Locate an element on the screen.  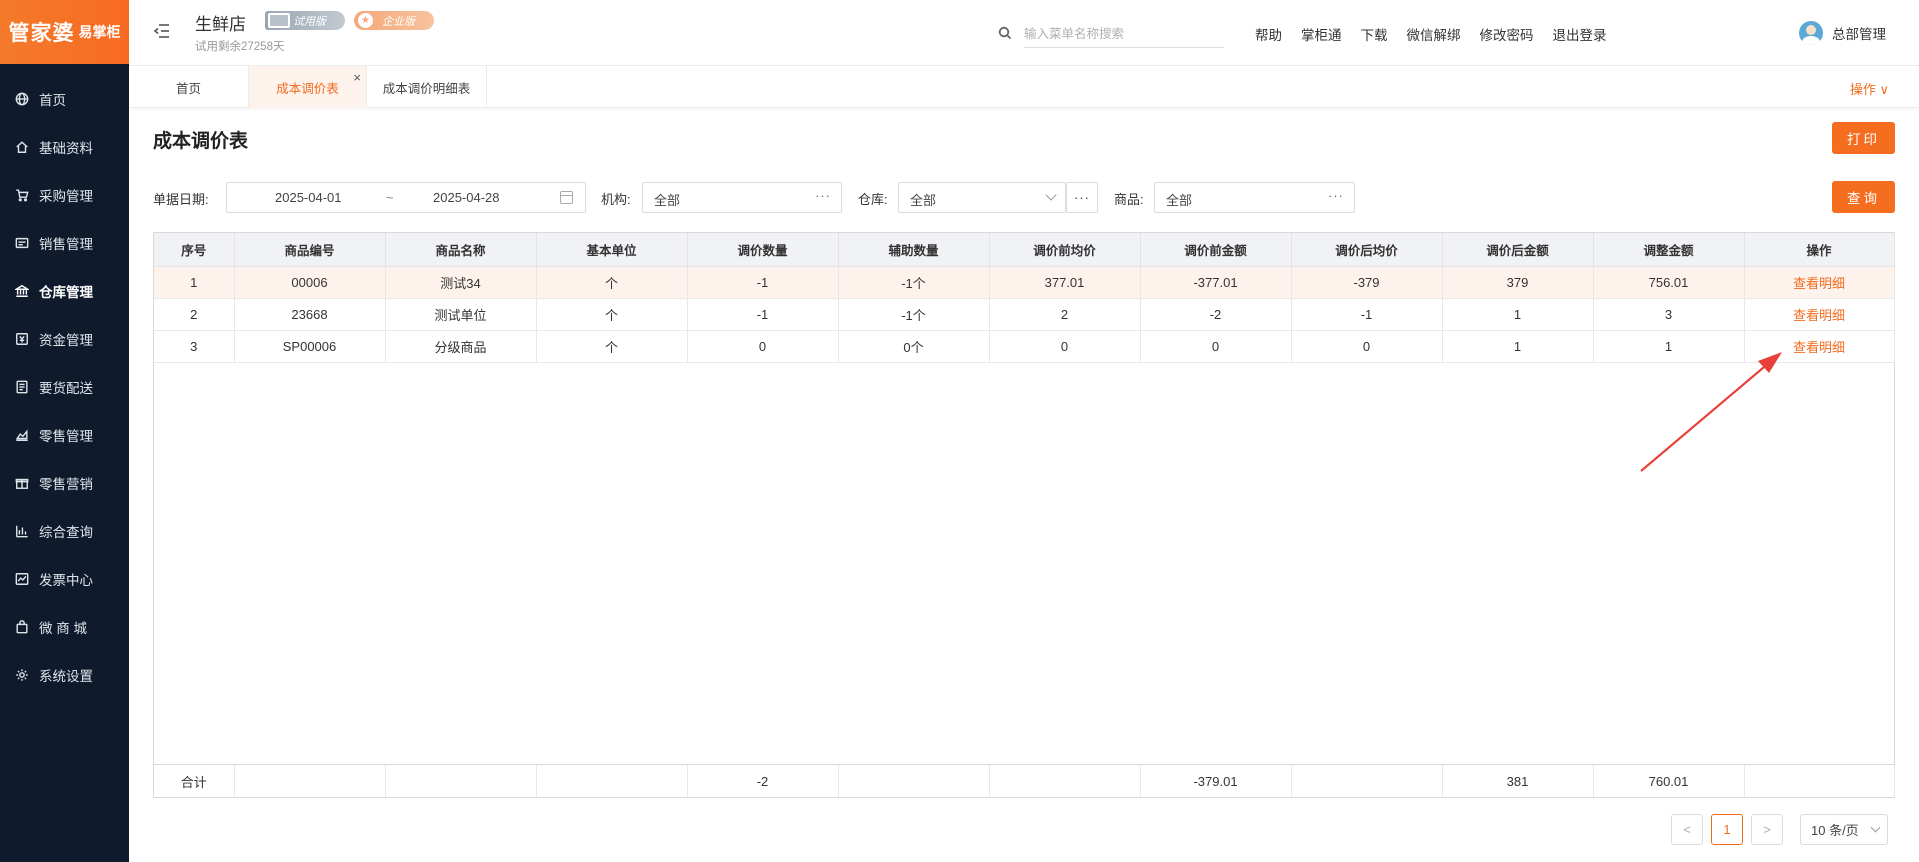
sidebar-item-label: 要货配送 is located at coordinates (66, 388).